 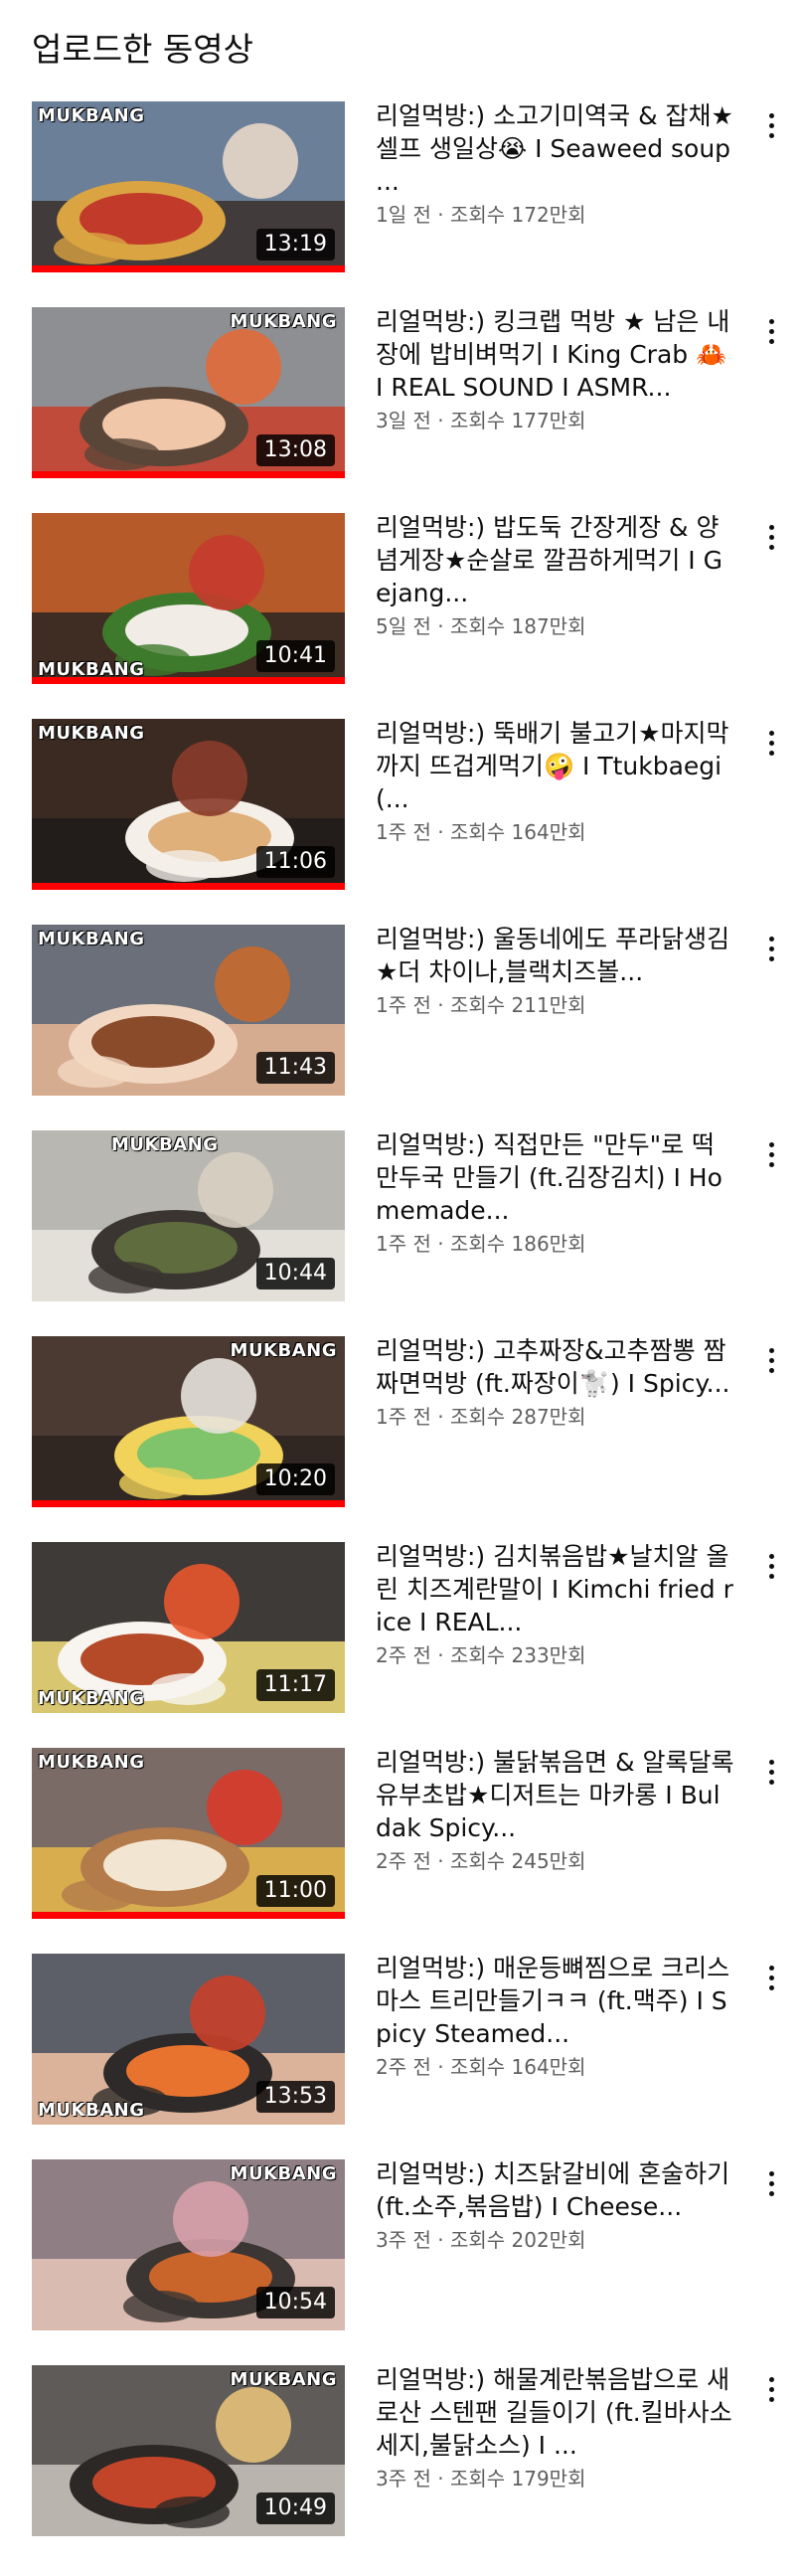 I want to click on video-meta: 1주 전 · 조회수 164만회, so click(x=481, y=832).